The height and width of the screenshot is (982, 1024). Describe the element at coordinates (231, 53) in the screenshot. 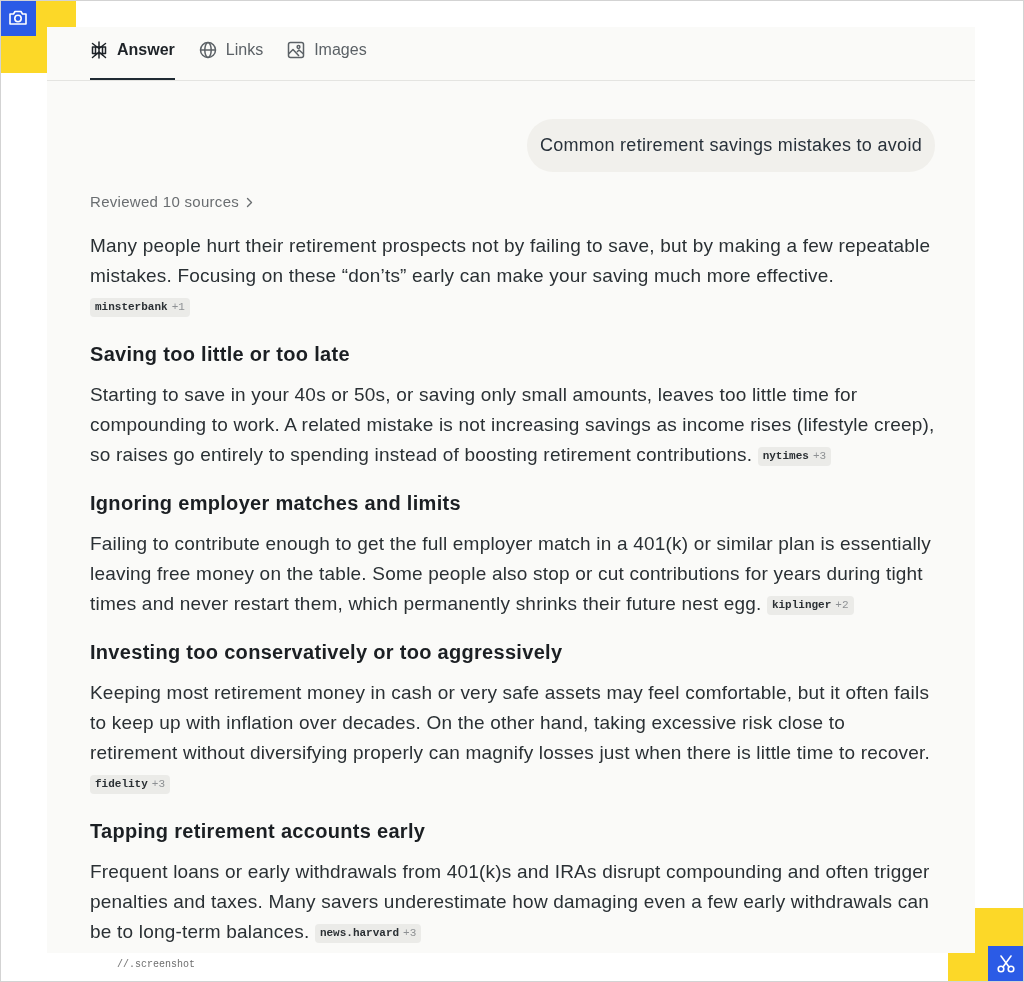

I see `tab: Links` at that location.